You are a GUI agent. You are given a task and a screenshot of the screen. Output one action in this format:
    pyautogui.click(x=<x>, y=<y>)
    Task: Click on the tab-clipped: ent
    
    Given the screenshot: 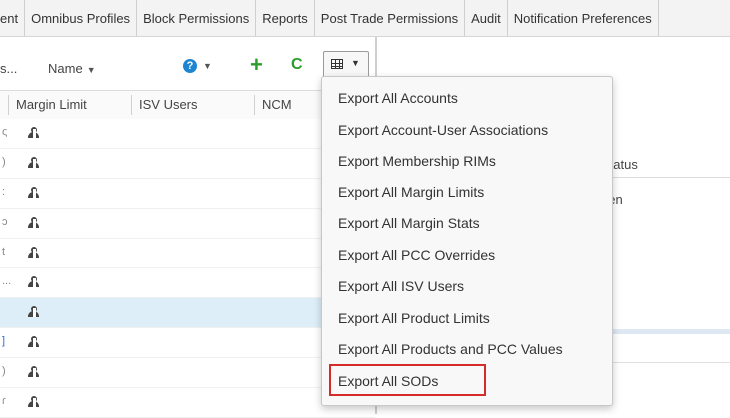 What is the action you would take?
    pyautogui.click(x=13, y=18)
    